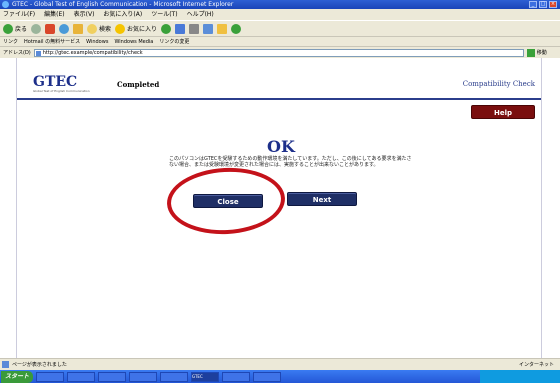  I want to click on maximize-button: □, so click(543, 4).